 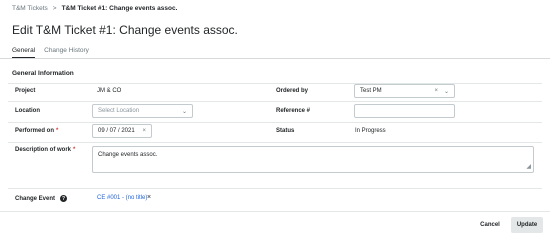 What do you see at coordinates (119, 111) in the screenshot?
I see `location-placeholder: Select Location` at bounding box center [119, 111].